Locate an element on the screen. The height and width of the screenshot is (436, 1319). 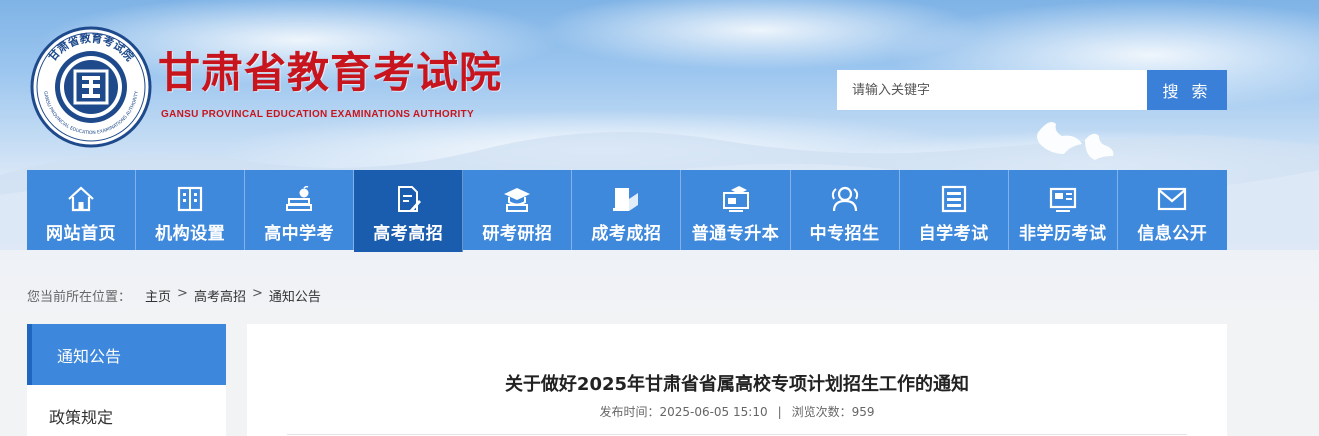
sidebar-item-policies: 政策规定 is located at coordinates (126, 410).